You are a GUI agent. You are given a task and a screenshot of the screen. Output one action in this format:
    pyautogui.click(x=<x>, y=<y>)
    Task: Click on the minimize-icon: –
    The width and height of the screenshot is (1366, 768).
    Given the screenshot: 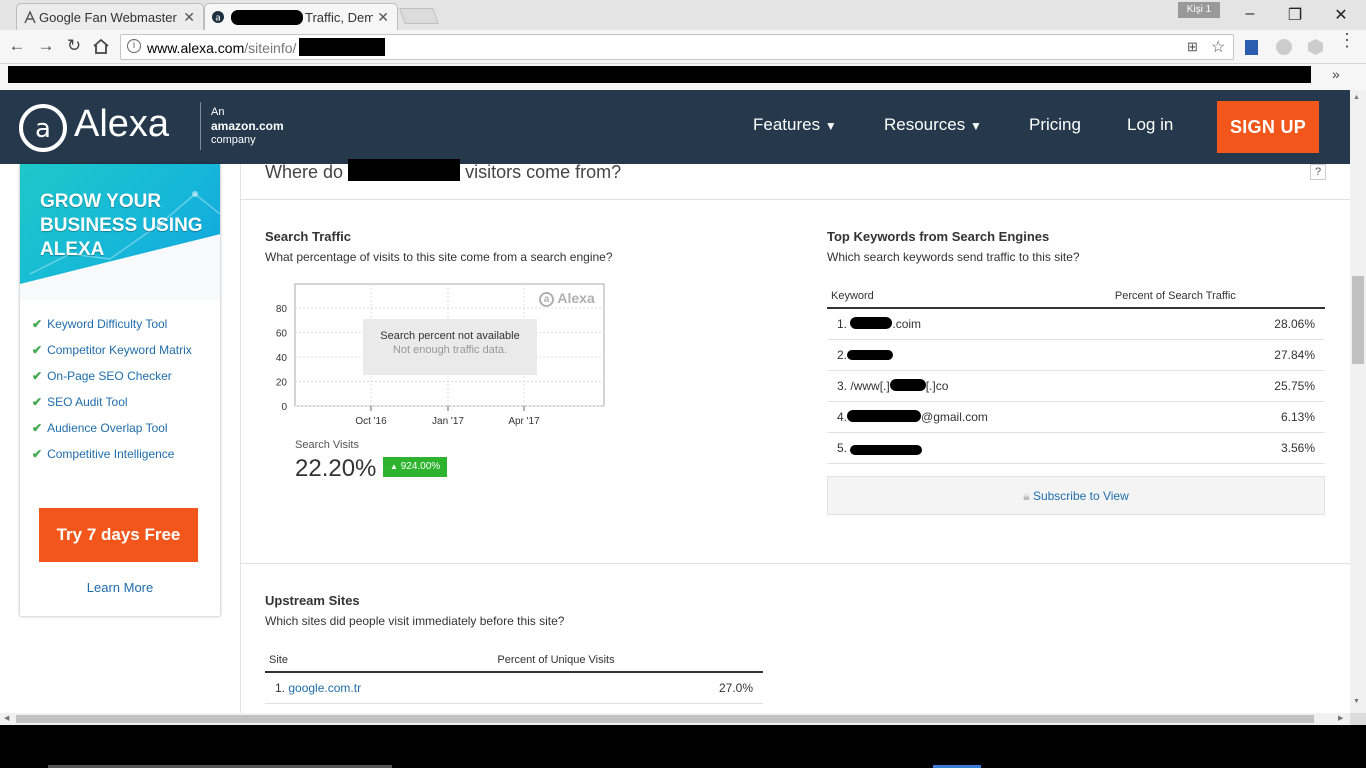 What is the action you would take?
    pyautogui.click(x=1250, y=14)
    